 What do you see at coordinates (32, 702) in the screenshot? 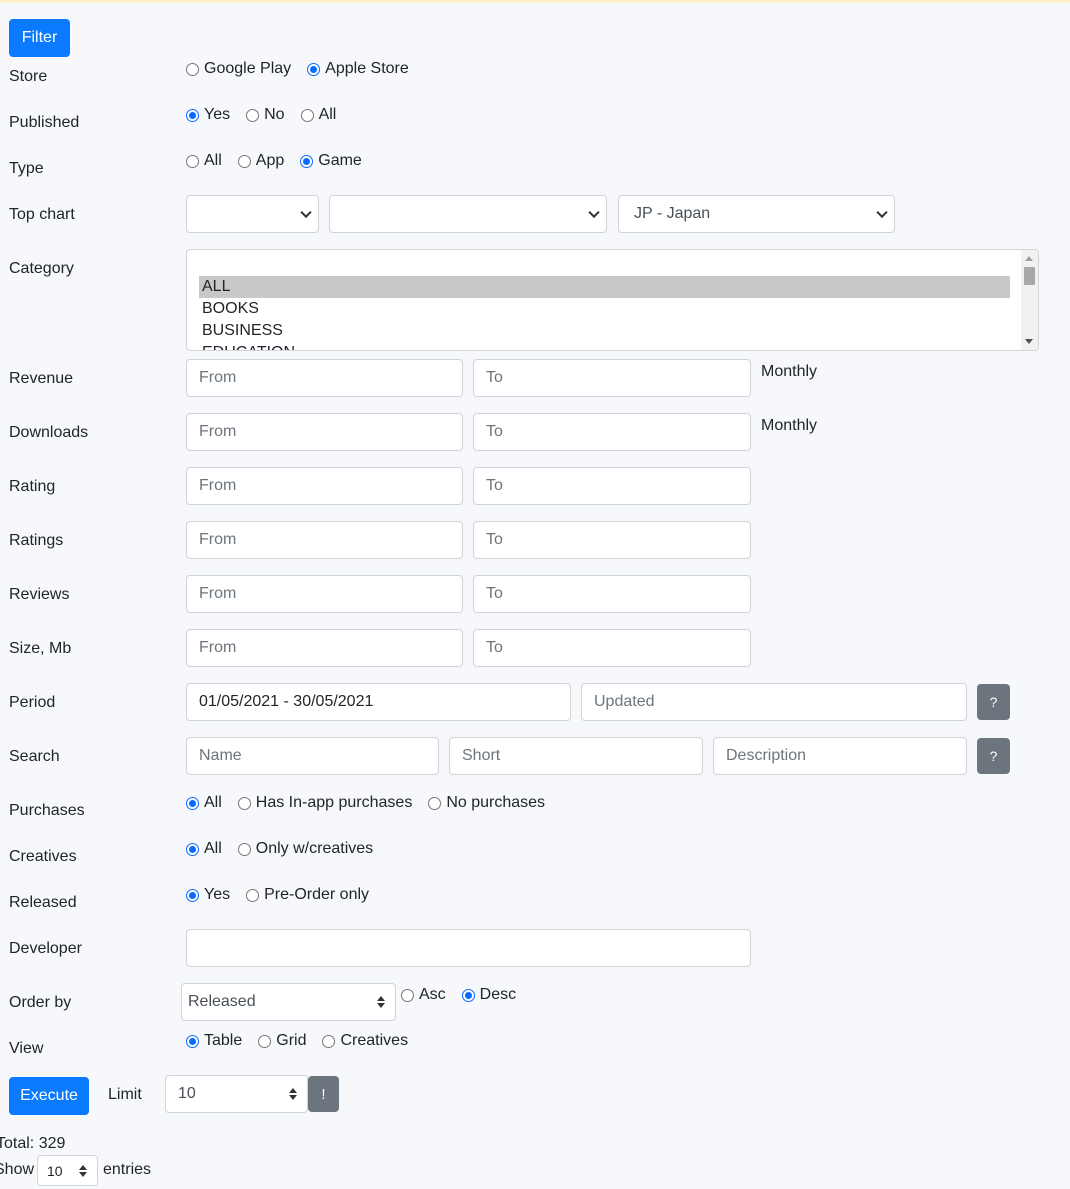
I see `label-period: Period` at bounding box center [32, 702].